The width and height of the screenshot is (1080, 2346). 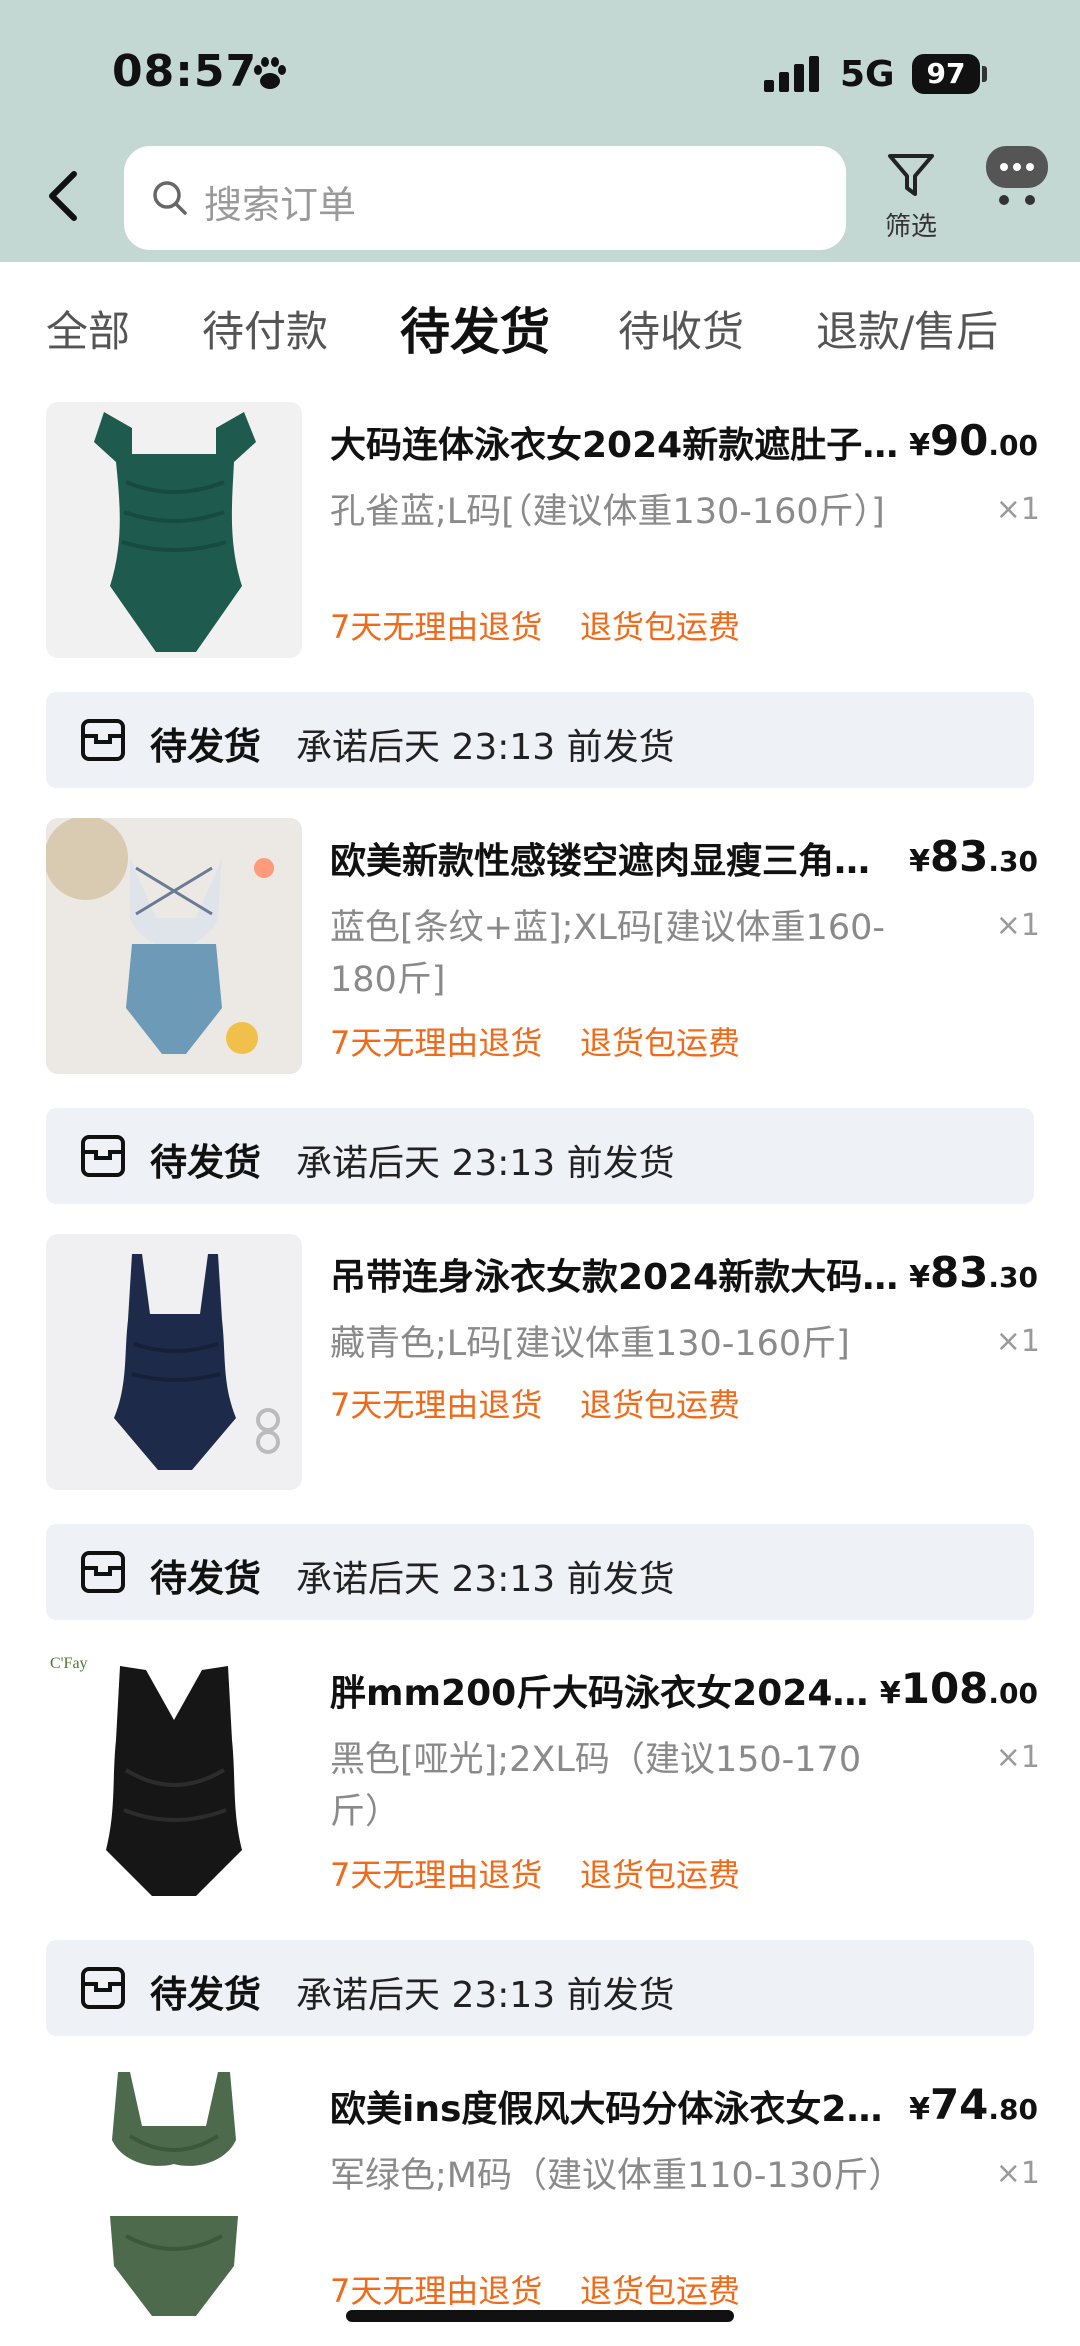 What do you see at coordinates (615, 1277) in the screenshot?
I see `product-title: 吊带连身泳衣女款2024新款大码显瘦遮肚` at bounding box center [615, 1277].